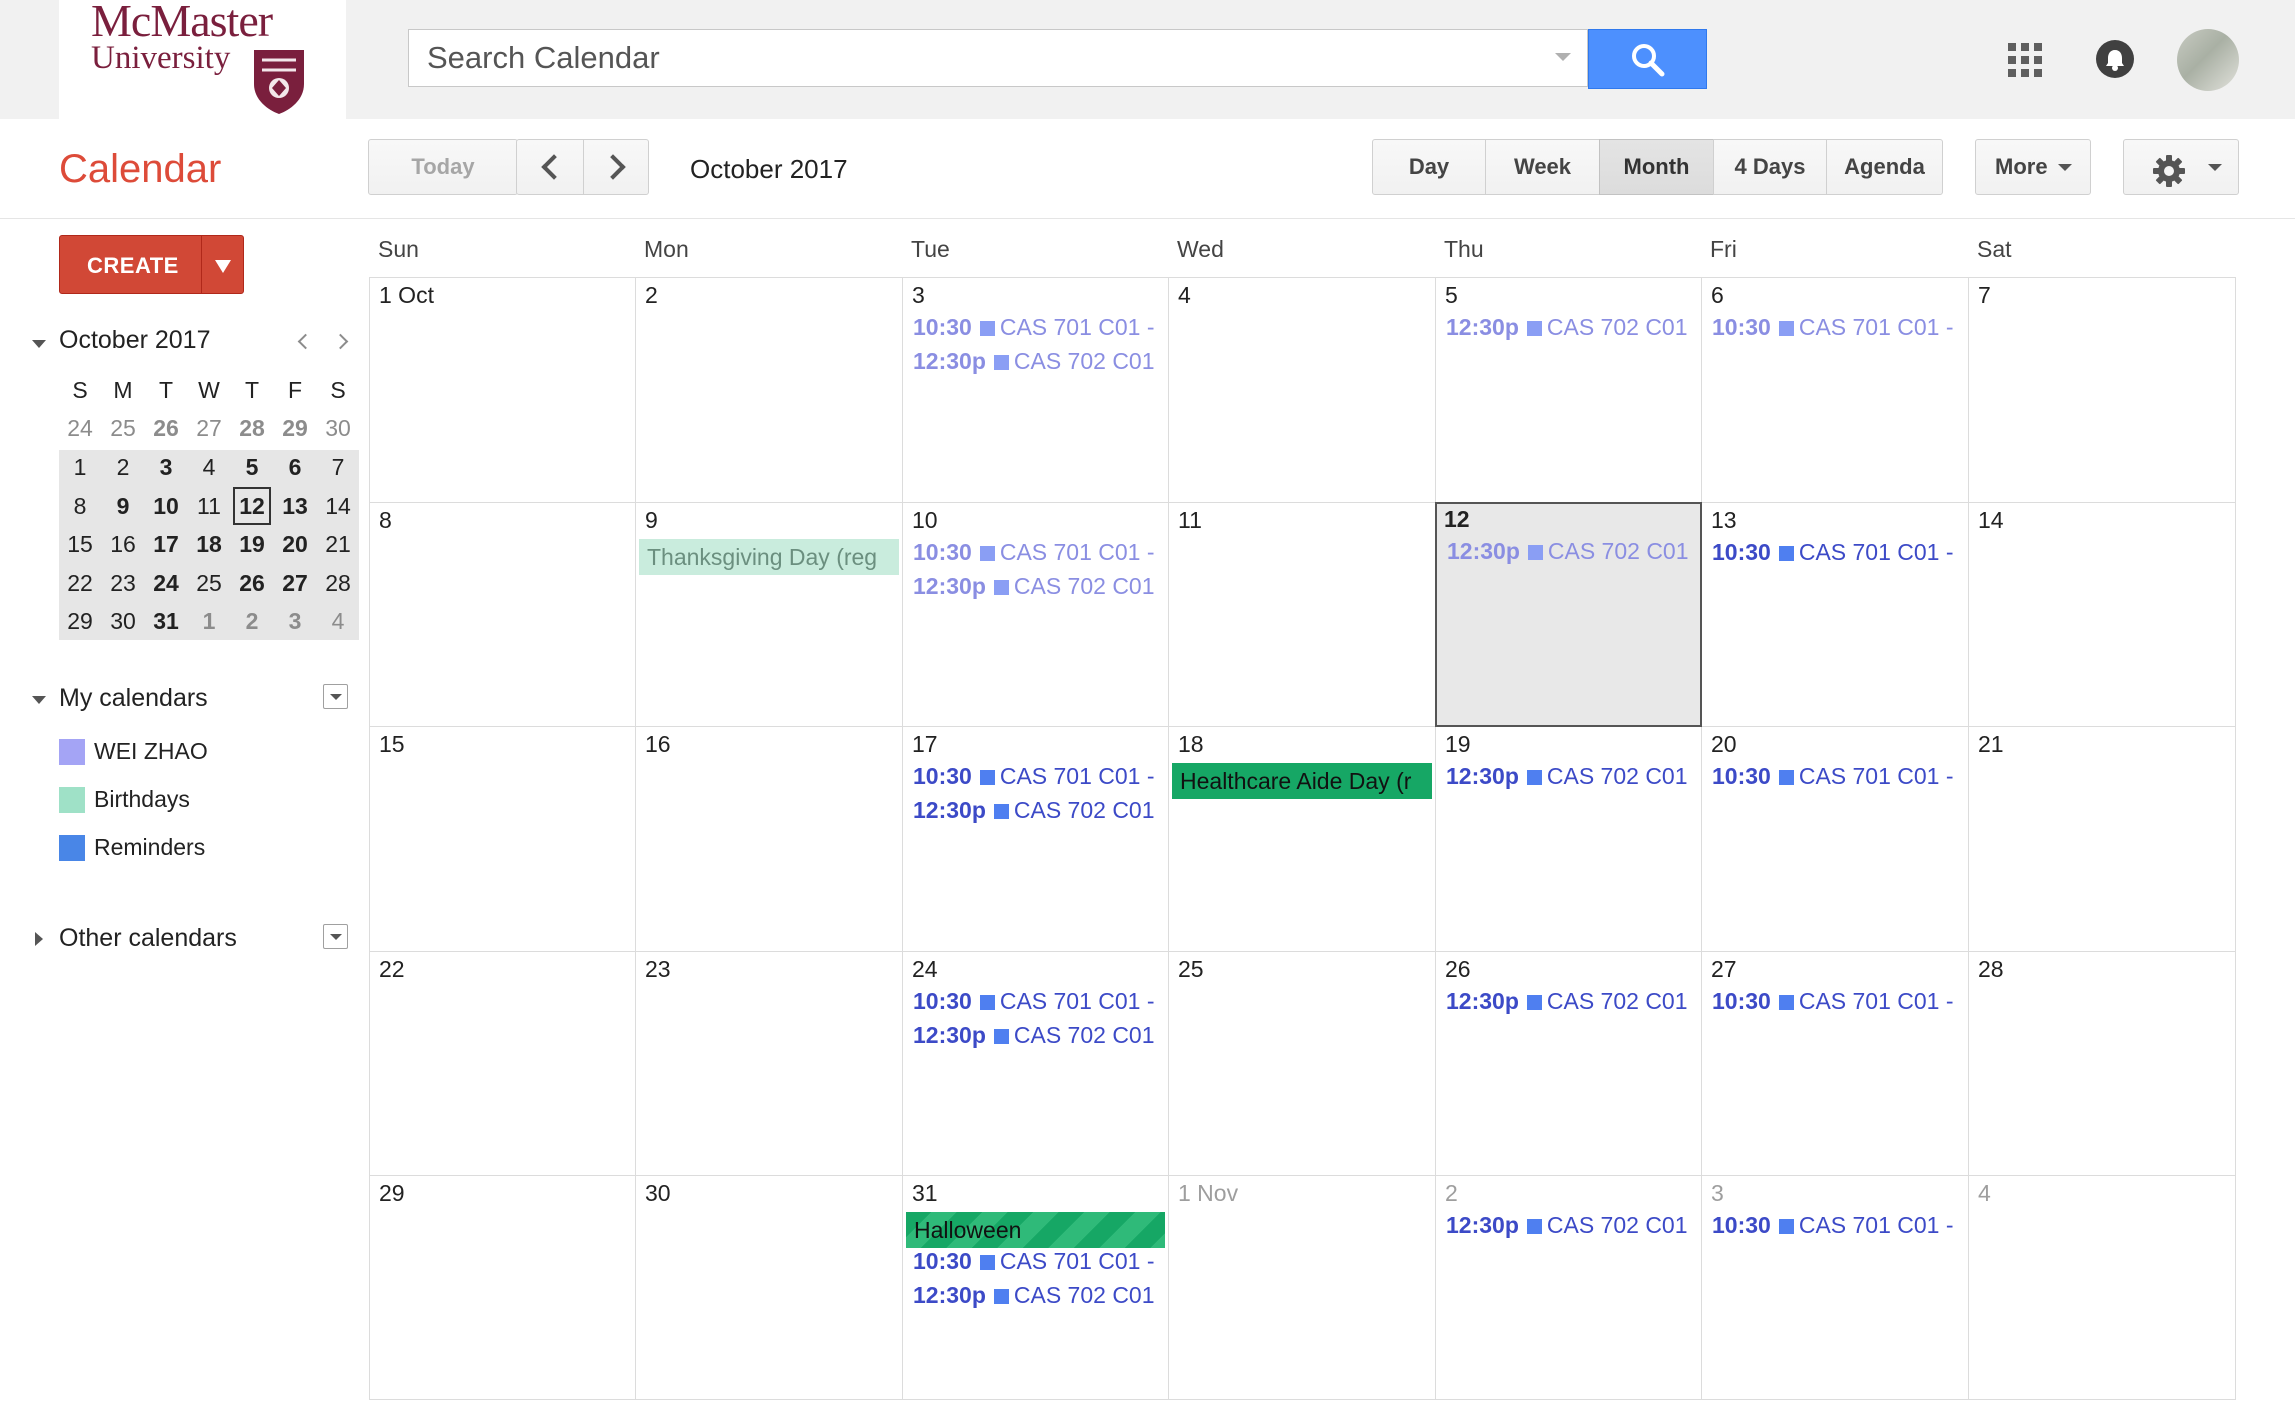  Describe the element at coordinates (502, 1063) in the screenshot. I see `day-cell: 22` at that location.